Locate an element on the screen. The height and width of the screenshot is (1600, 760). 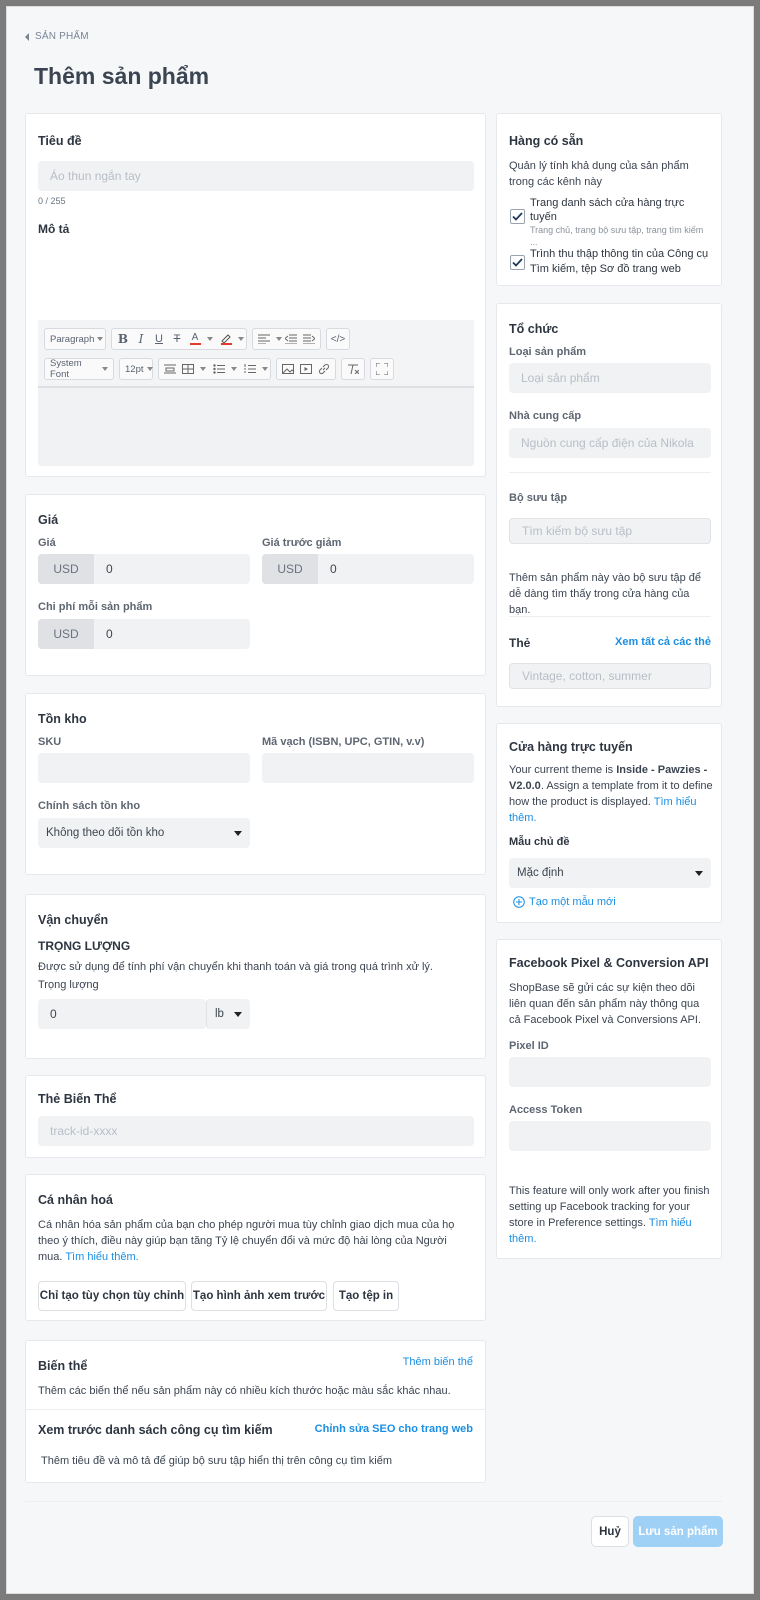
compare-price-input: USD 0 is located at coordinates (368, 569).